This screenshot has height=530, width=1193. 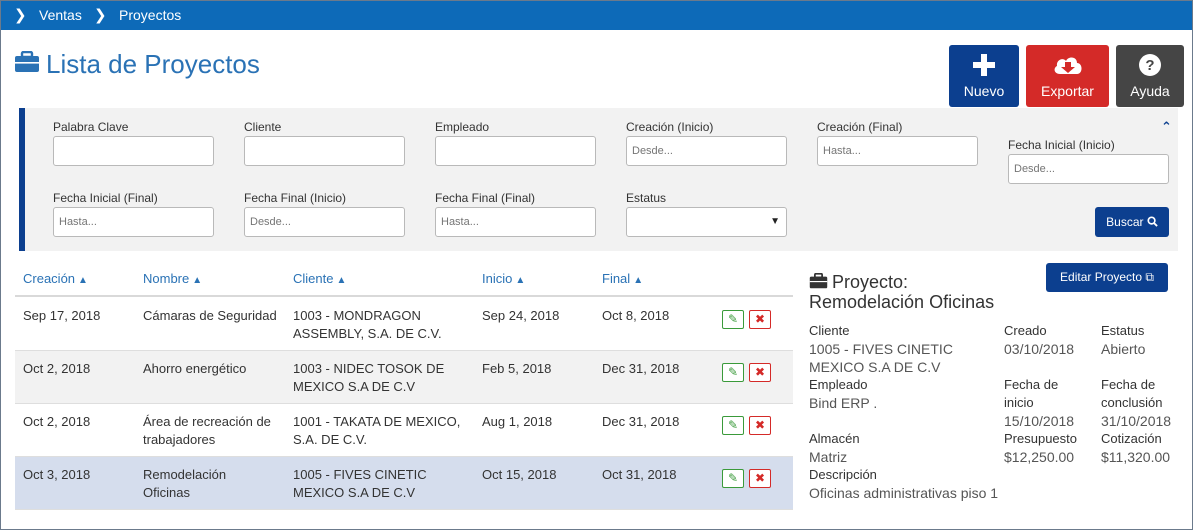 I want to click on help-button: ? Ayuda, so click(x=1150, y=76).